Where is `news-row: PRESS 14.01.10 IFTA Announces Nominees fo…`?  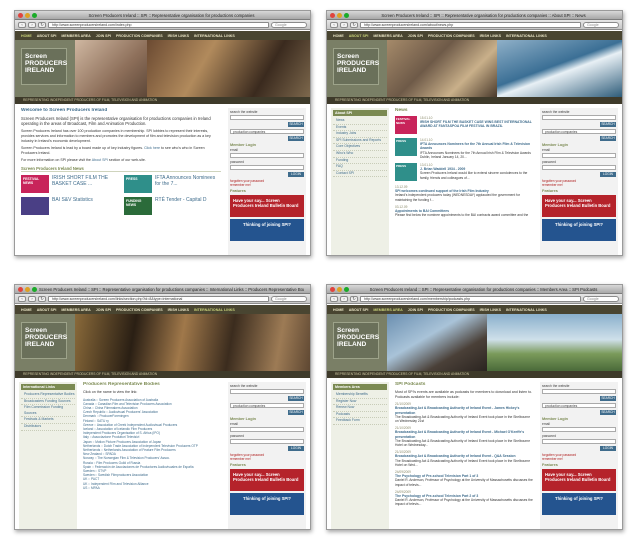
news-row: PRESS 14.01.10 IFTA Announces Nominees fo… is located at coordinates (464, 148).